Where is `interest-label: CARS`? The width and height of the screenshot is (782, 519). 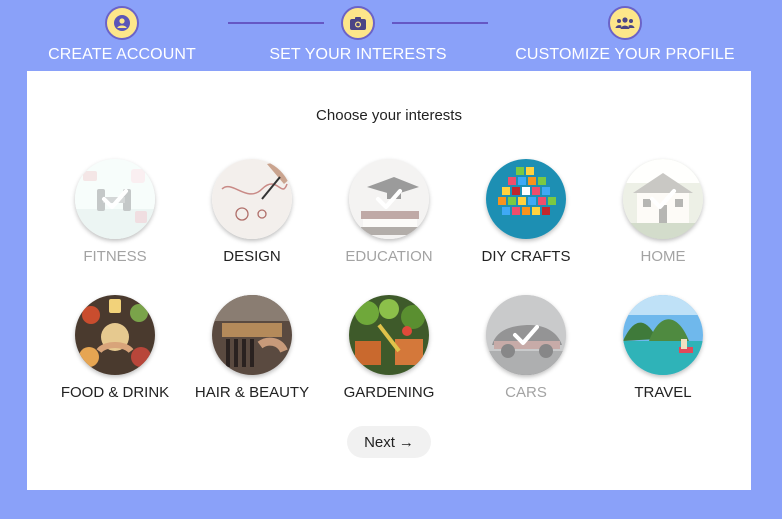 interest-label: CARS is located at coordinates (526, 392).